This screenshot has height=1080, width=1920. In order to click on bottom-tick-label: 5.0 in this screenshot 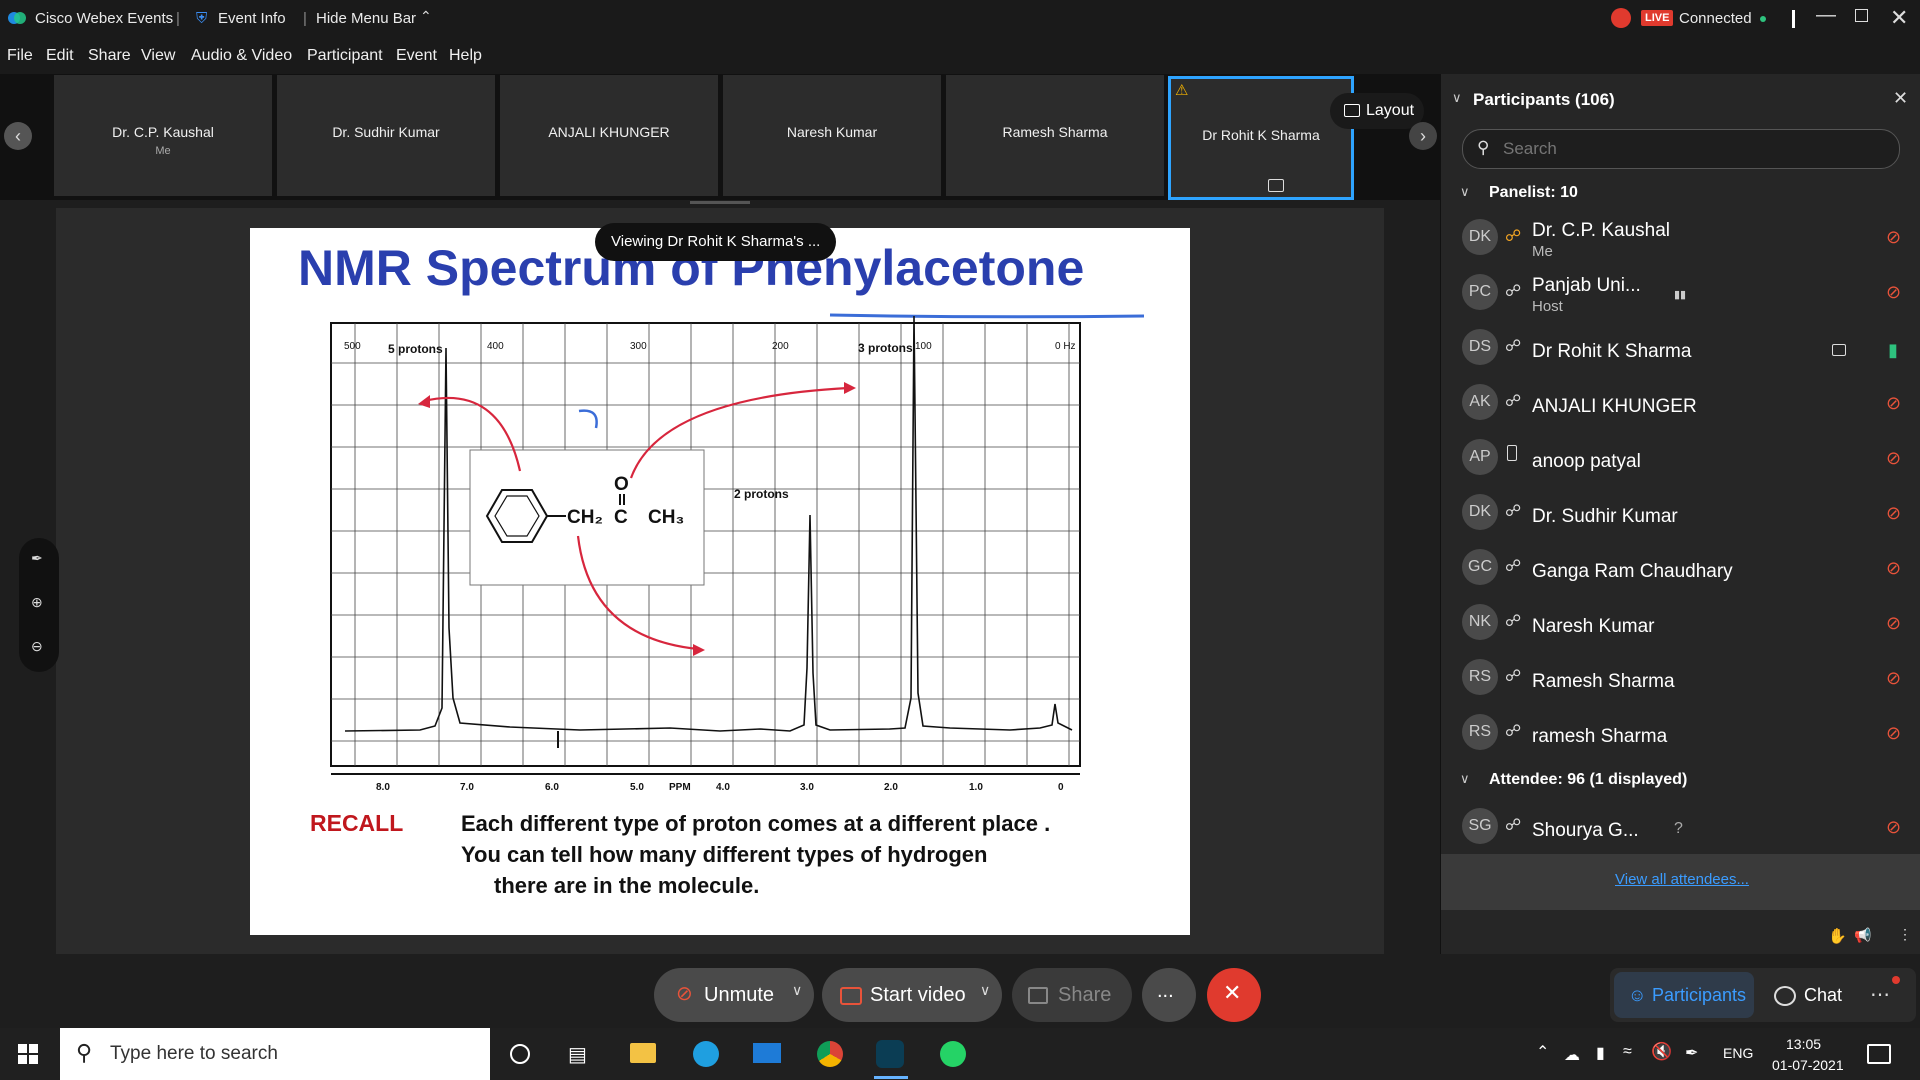, I will do `click(637, 787)`.